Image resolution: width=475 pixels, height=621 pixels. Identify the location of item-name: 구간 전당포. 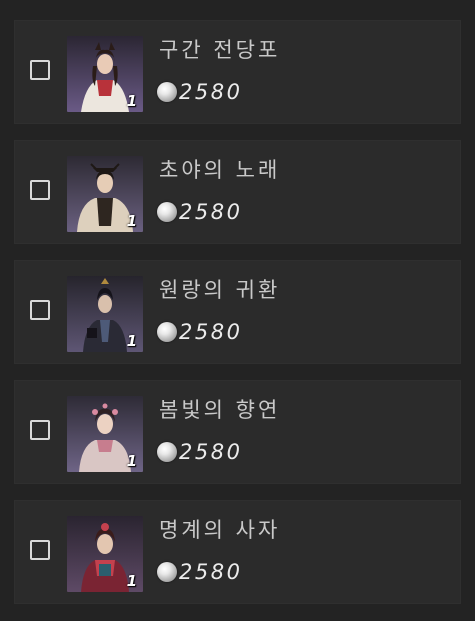
(220, 50).